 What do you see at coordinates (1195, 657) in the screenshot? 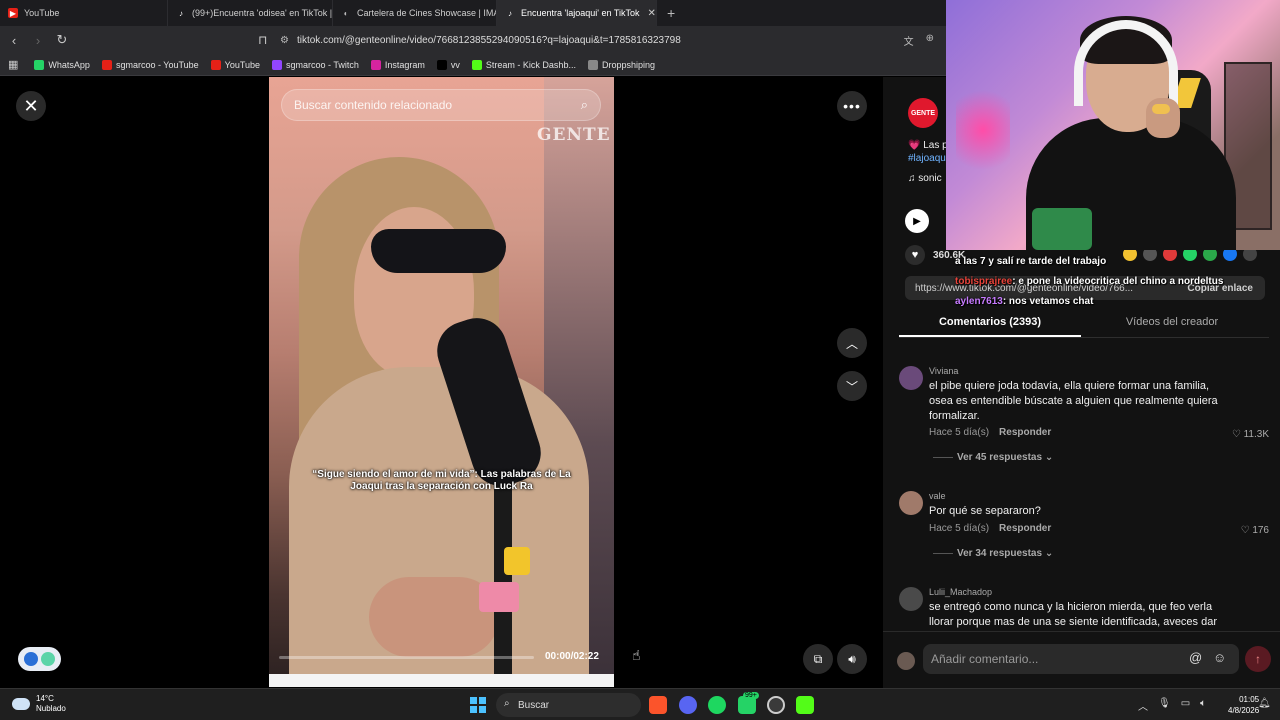
I see `mention-icon: @` at bounding box center [1195, 657].